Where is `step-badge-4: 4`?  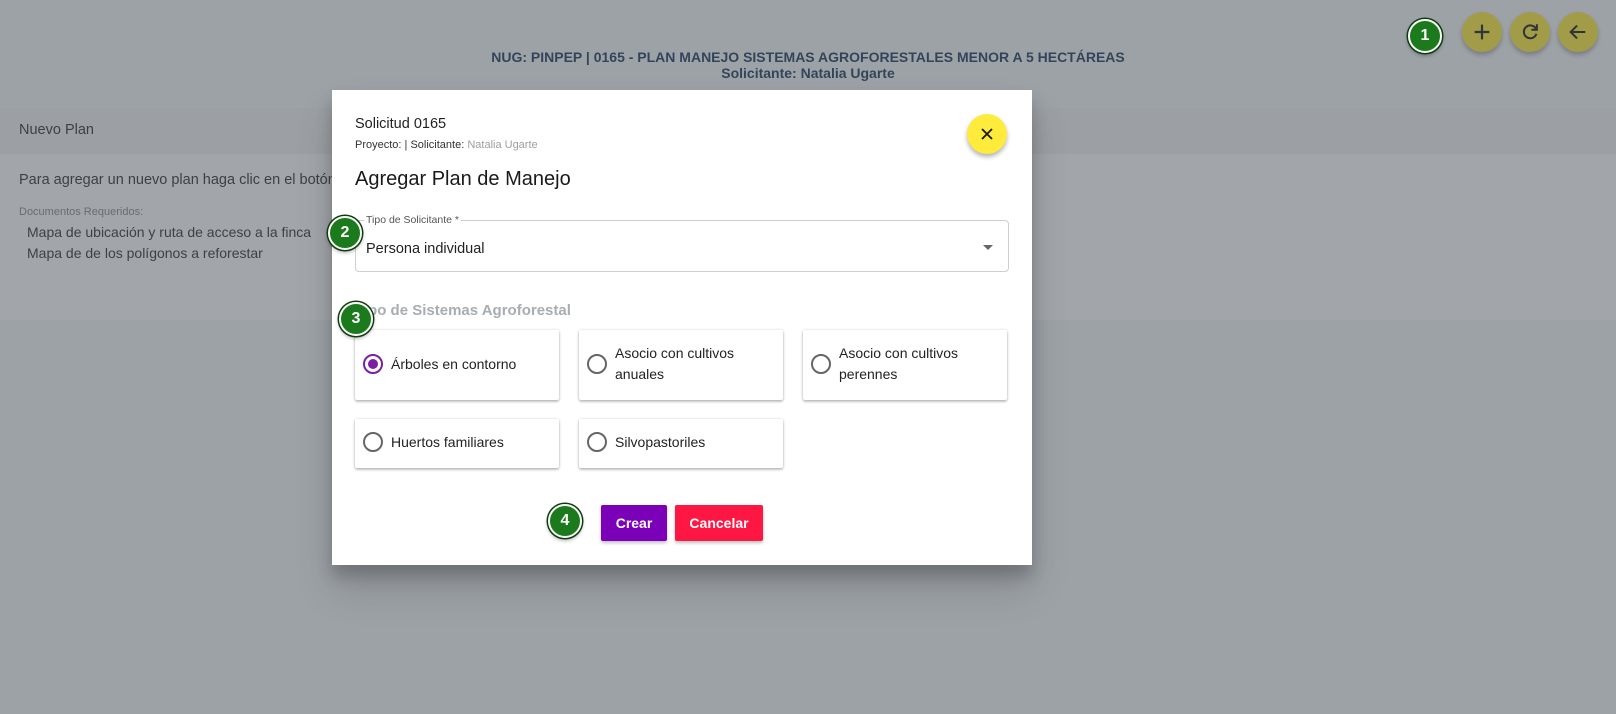
step-badge-4: 4 is located at coordinates (565, 521).